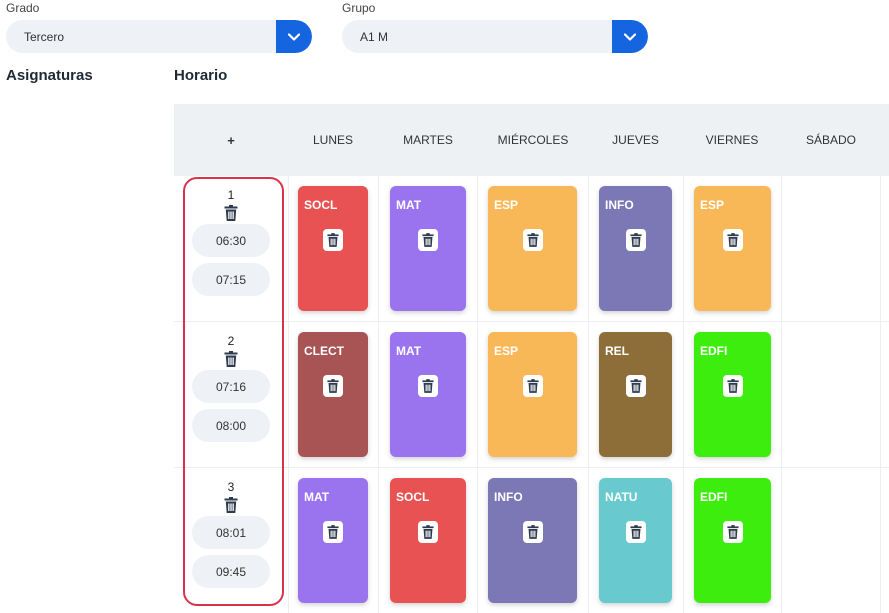 The width and height of the screenshot is (889, 613). I want to click on period-column-highlight, so click(233, 391).